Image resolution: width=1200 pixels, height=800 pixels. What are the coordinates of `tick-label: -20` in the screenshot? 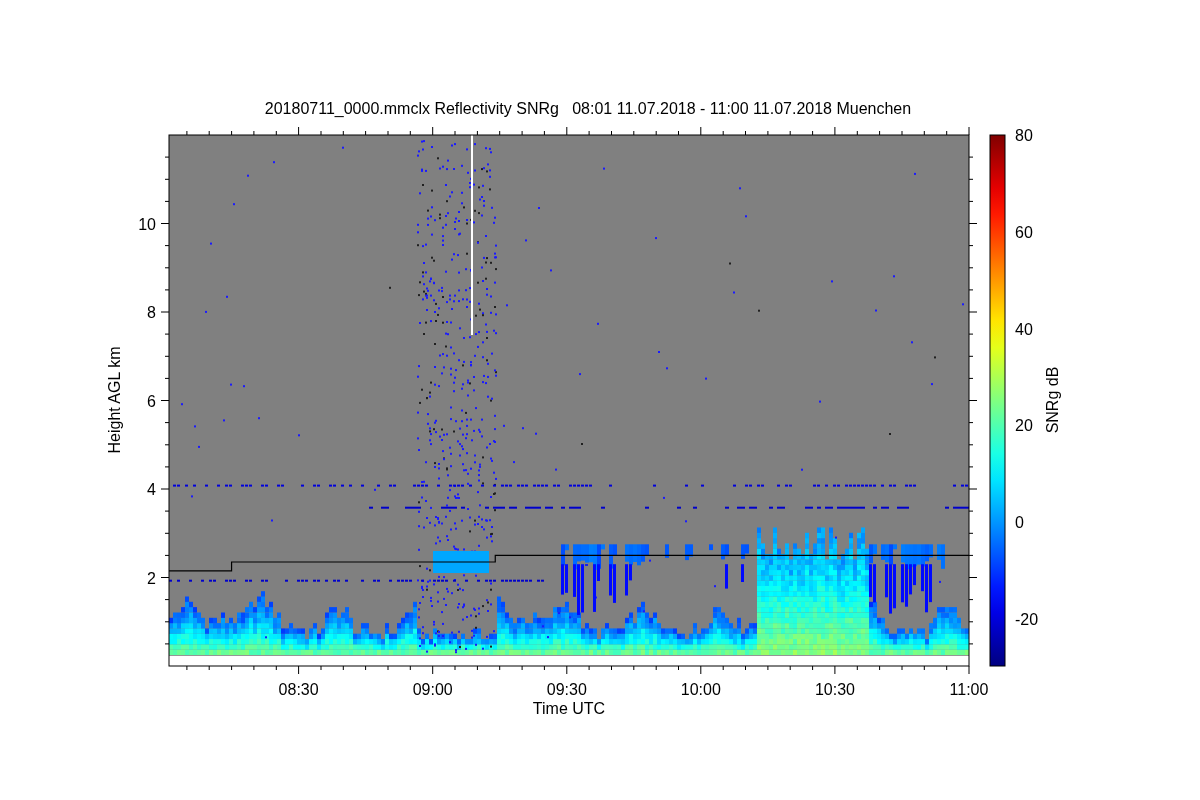 It's located at (1027, 619).